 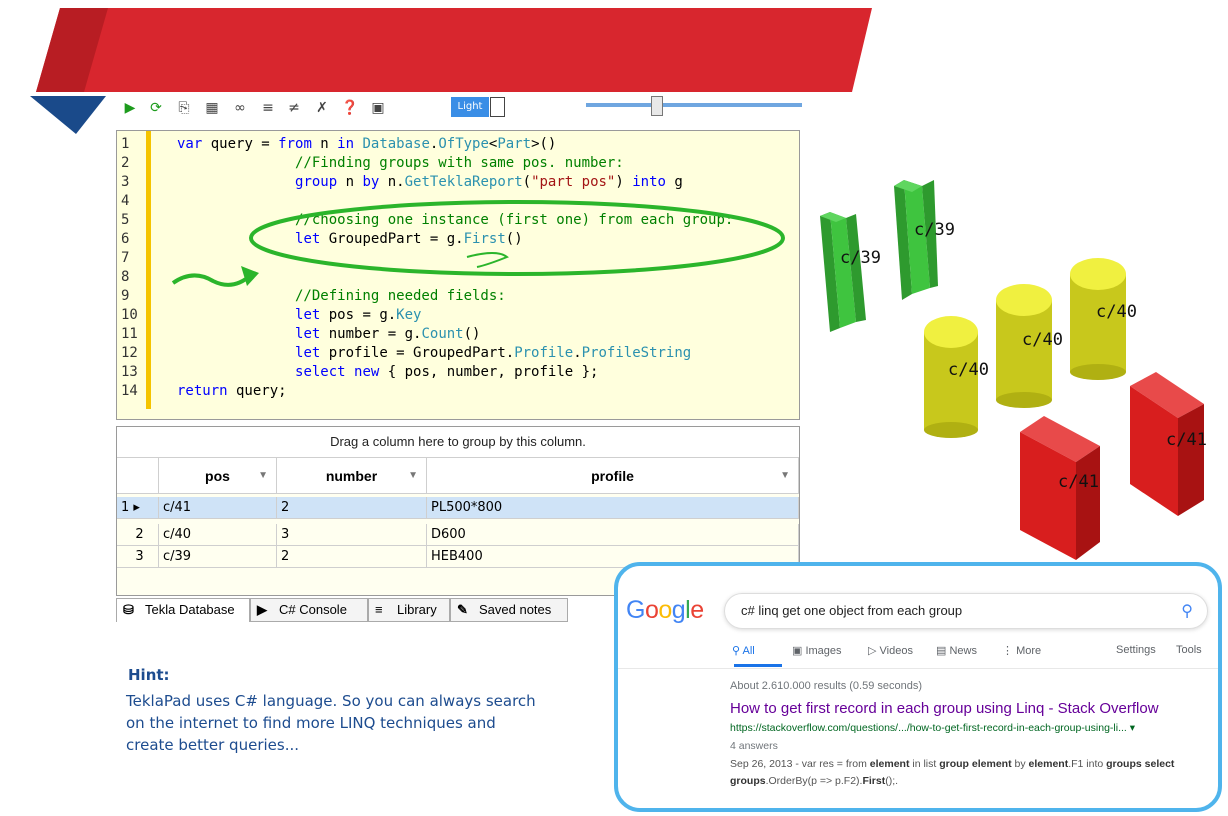 I want to click on row-index: 1 ▸, so click(x=138, y=508).